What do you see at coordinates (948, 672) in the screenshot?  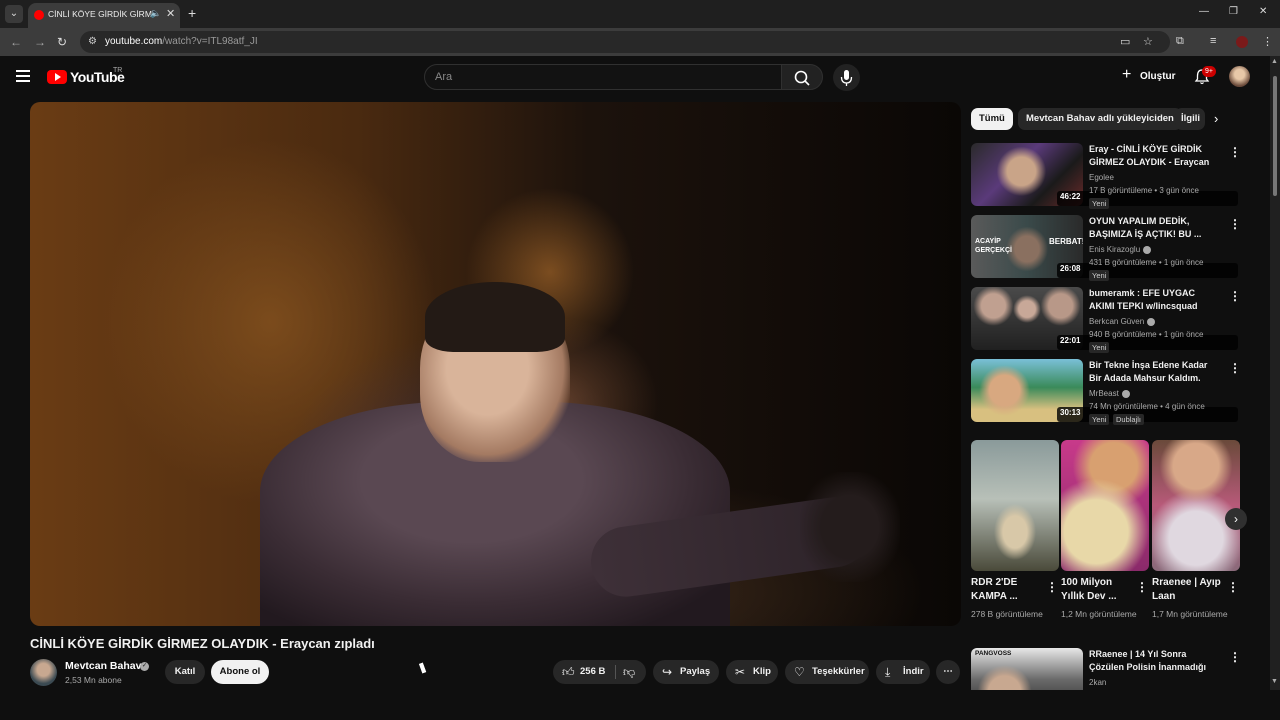 I see `more-actions-button: ⋯` at bounding box center [948, 672].